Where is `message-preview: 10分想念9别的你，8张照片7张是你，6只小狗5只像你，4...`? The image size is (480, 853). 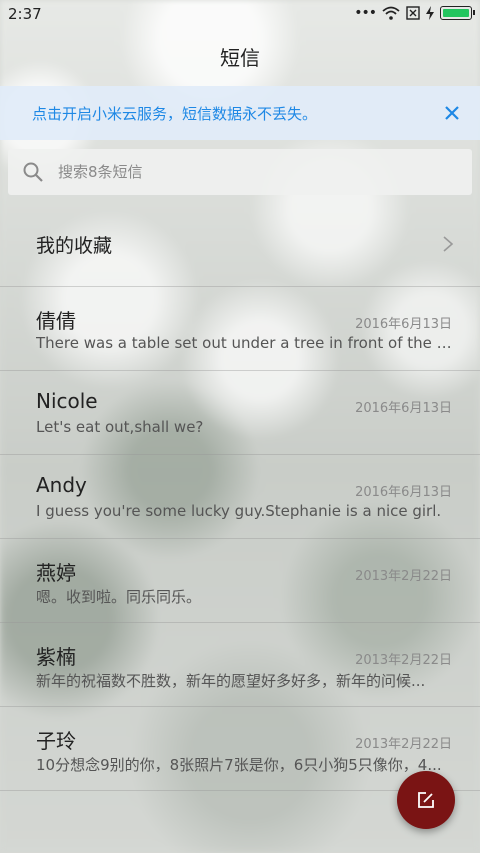
message-preview: 10分想念9别的你，8张照片7张是你，6只小狗5只像你，4... is located at coordinates (239, 765).